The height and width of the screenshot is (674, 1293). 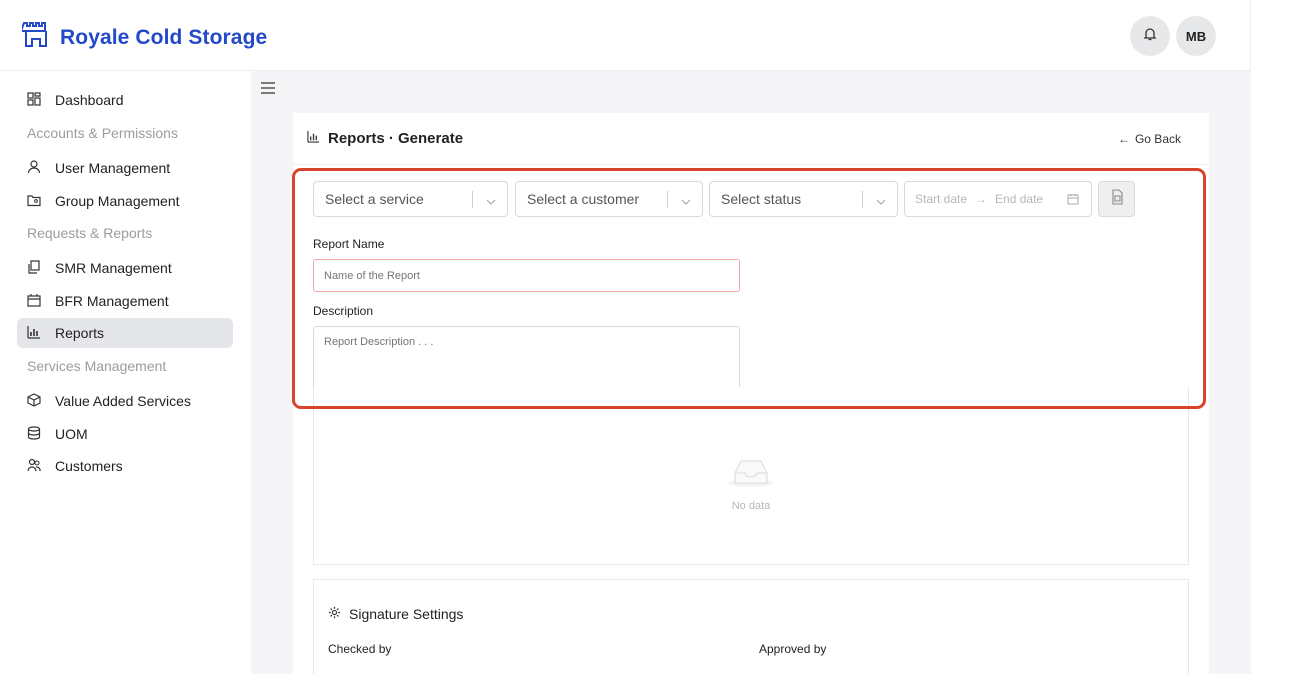 I want to click on menu-group-requests: Requests & Reports, so click(x=90, y=233).